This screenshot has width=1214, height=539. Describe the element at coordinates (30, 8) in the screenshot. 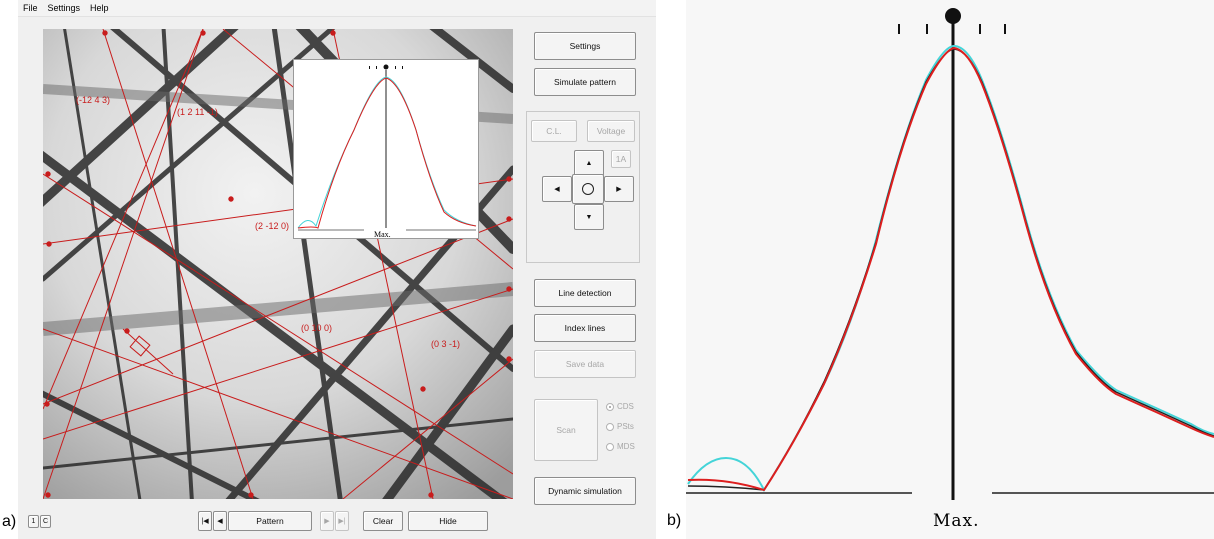

I see `menu-file: File` at that location.